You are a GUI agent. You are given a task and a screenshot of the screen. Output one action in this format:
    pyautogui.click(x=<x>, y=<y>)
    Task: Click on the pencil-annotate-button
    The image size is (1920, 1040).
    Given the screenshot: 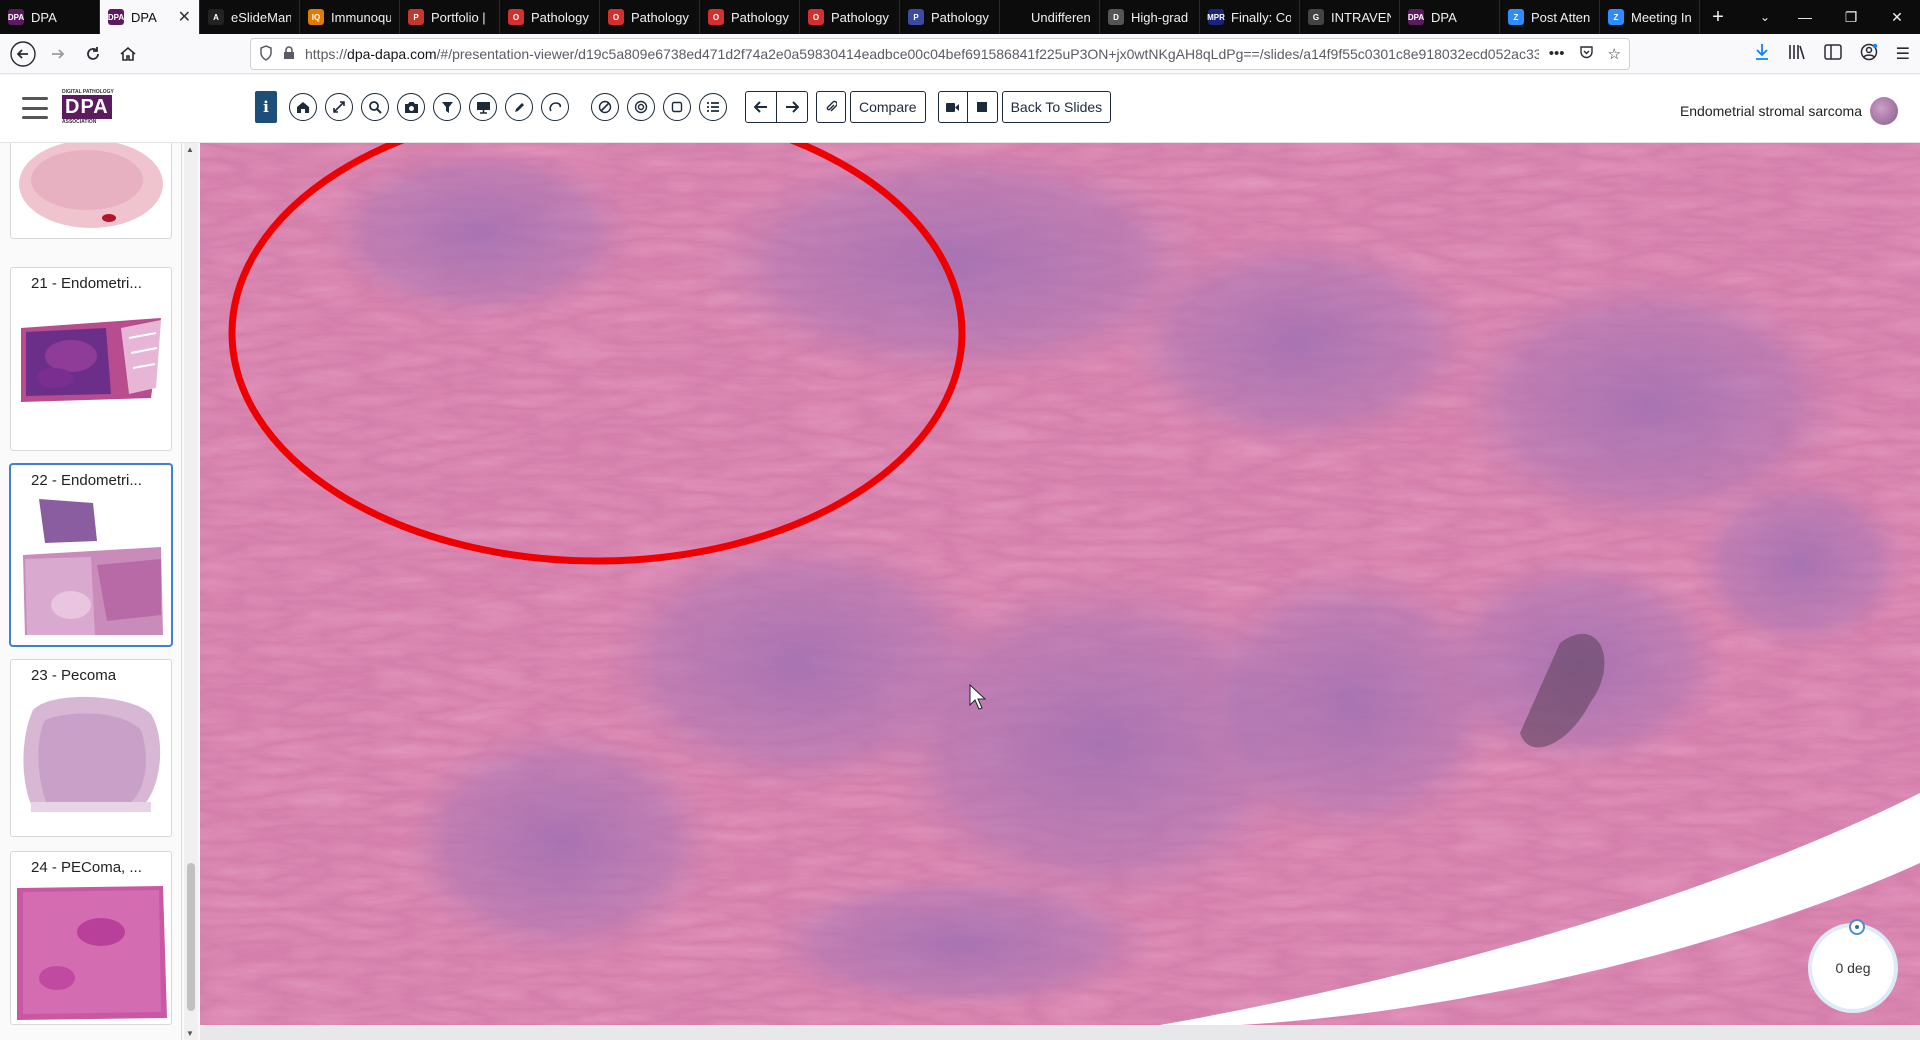 What is the action you would take?
    pyautogui.click(x=519, y=107)
    